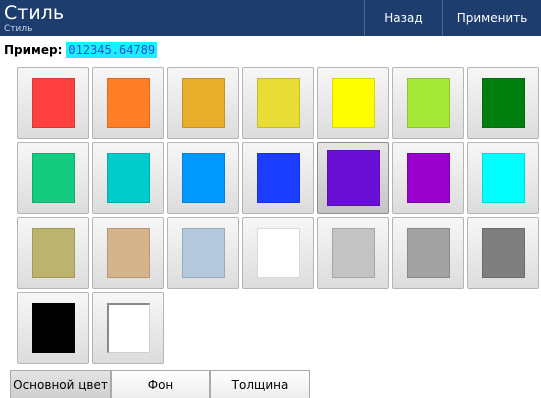 This screenshot has height=398, width=541. I want to click on example-row: Пример: 012345.64789, so click(81, 50).